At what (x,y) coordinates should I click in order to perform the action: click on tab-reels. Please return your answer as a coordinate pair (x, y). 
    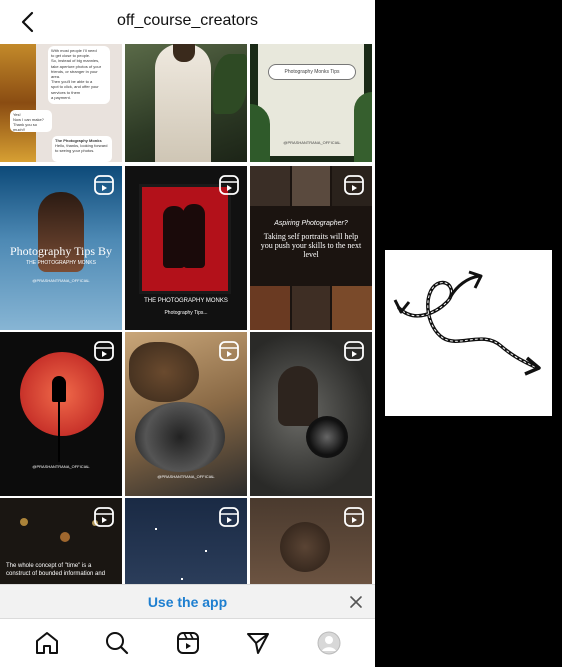
    Looking at the image, I should click on (188, 643).